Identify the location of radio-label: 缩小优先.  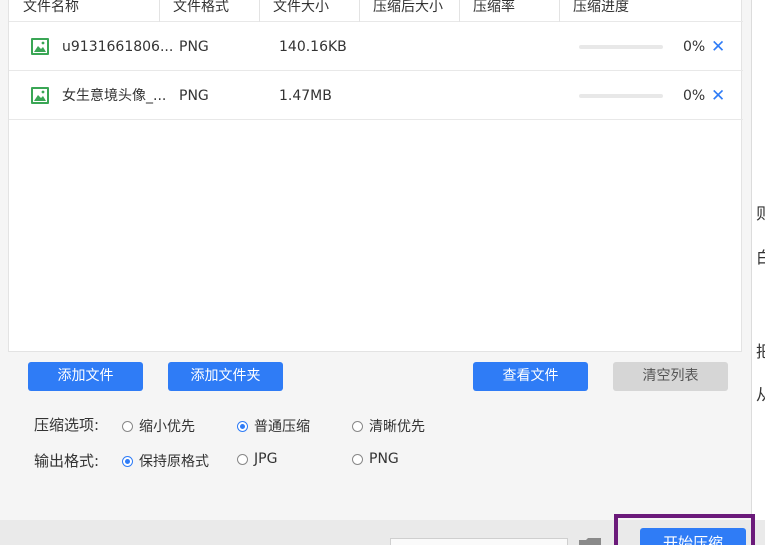
(167, 427).